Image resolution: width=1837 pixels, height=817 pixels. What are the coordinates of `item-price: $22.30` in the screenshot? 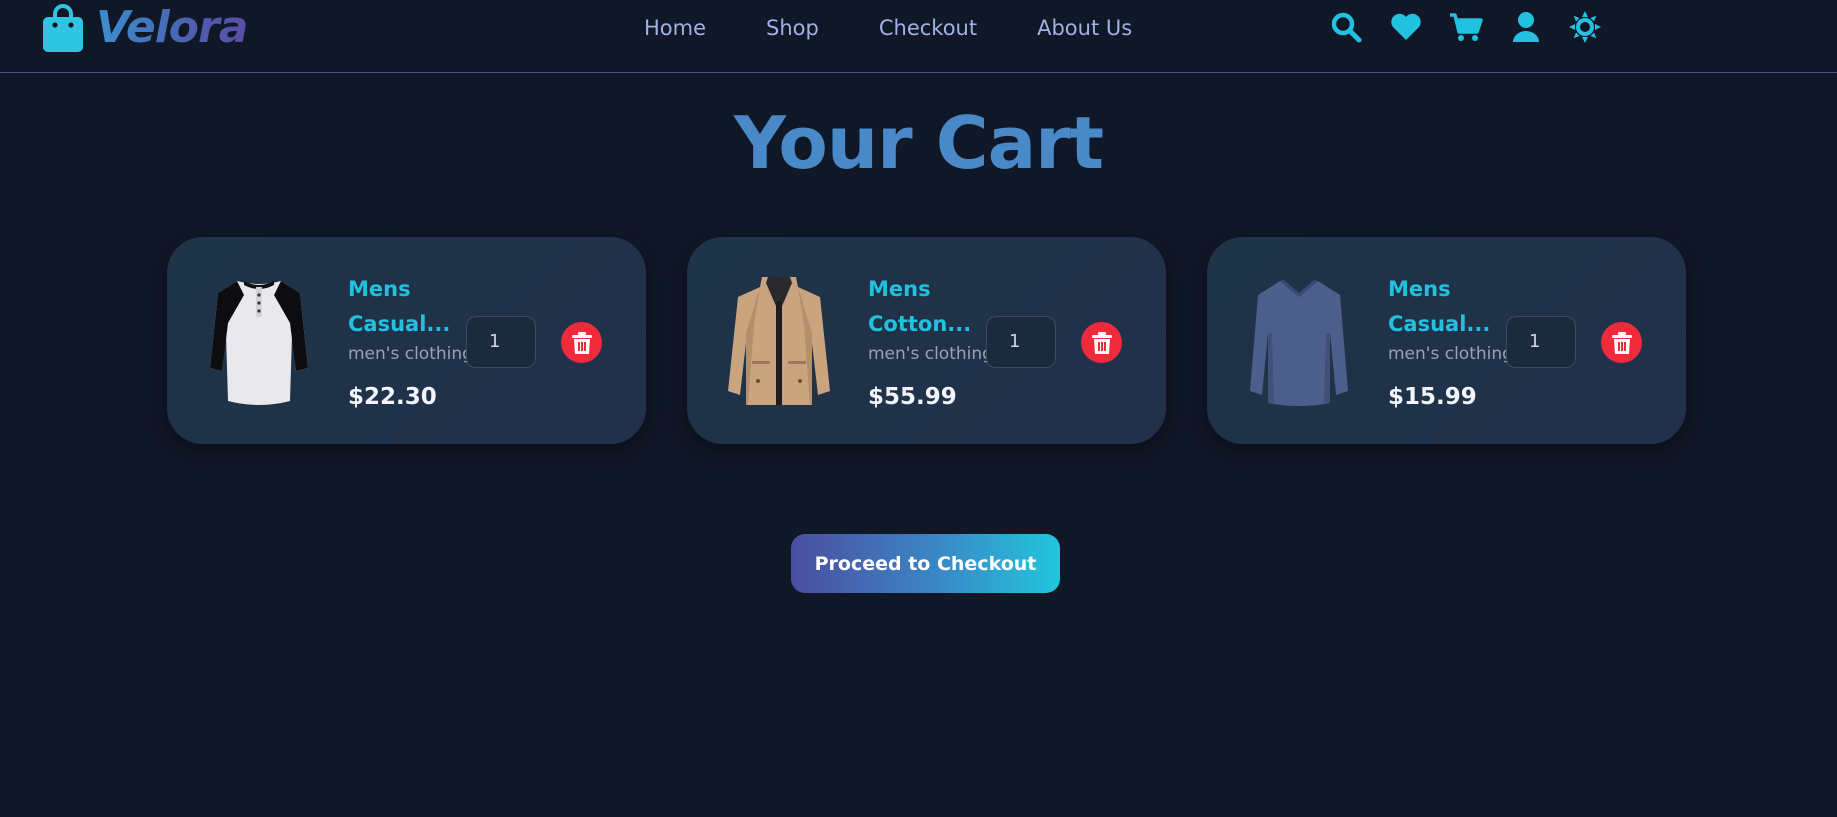 It's located at (392, 397).